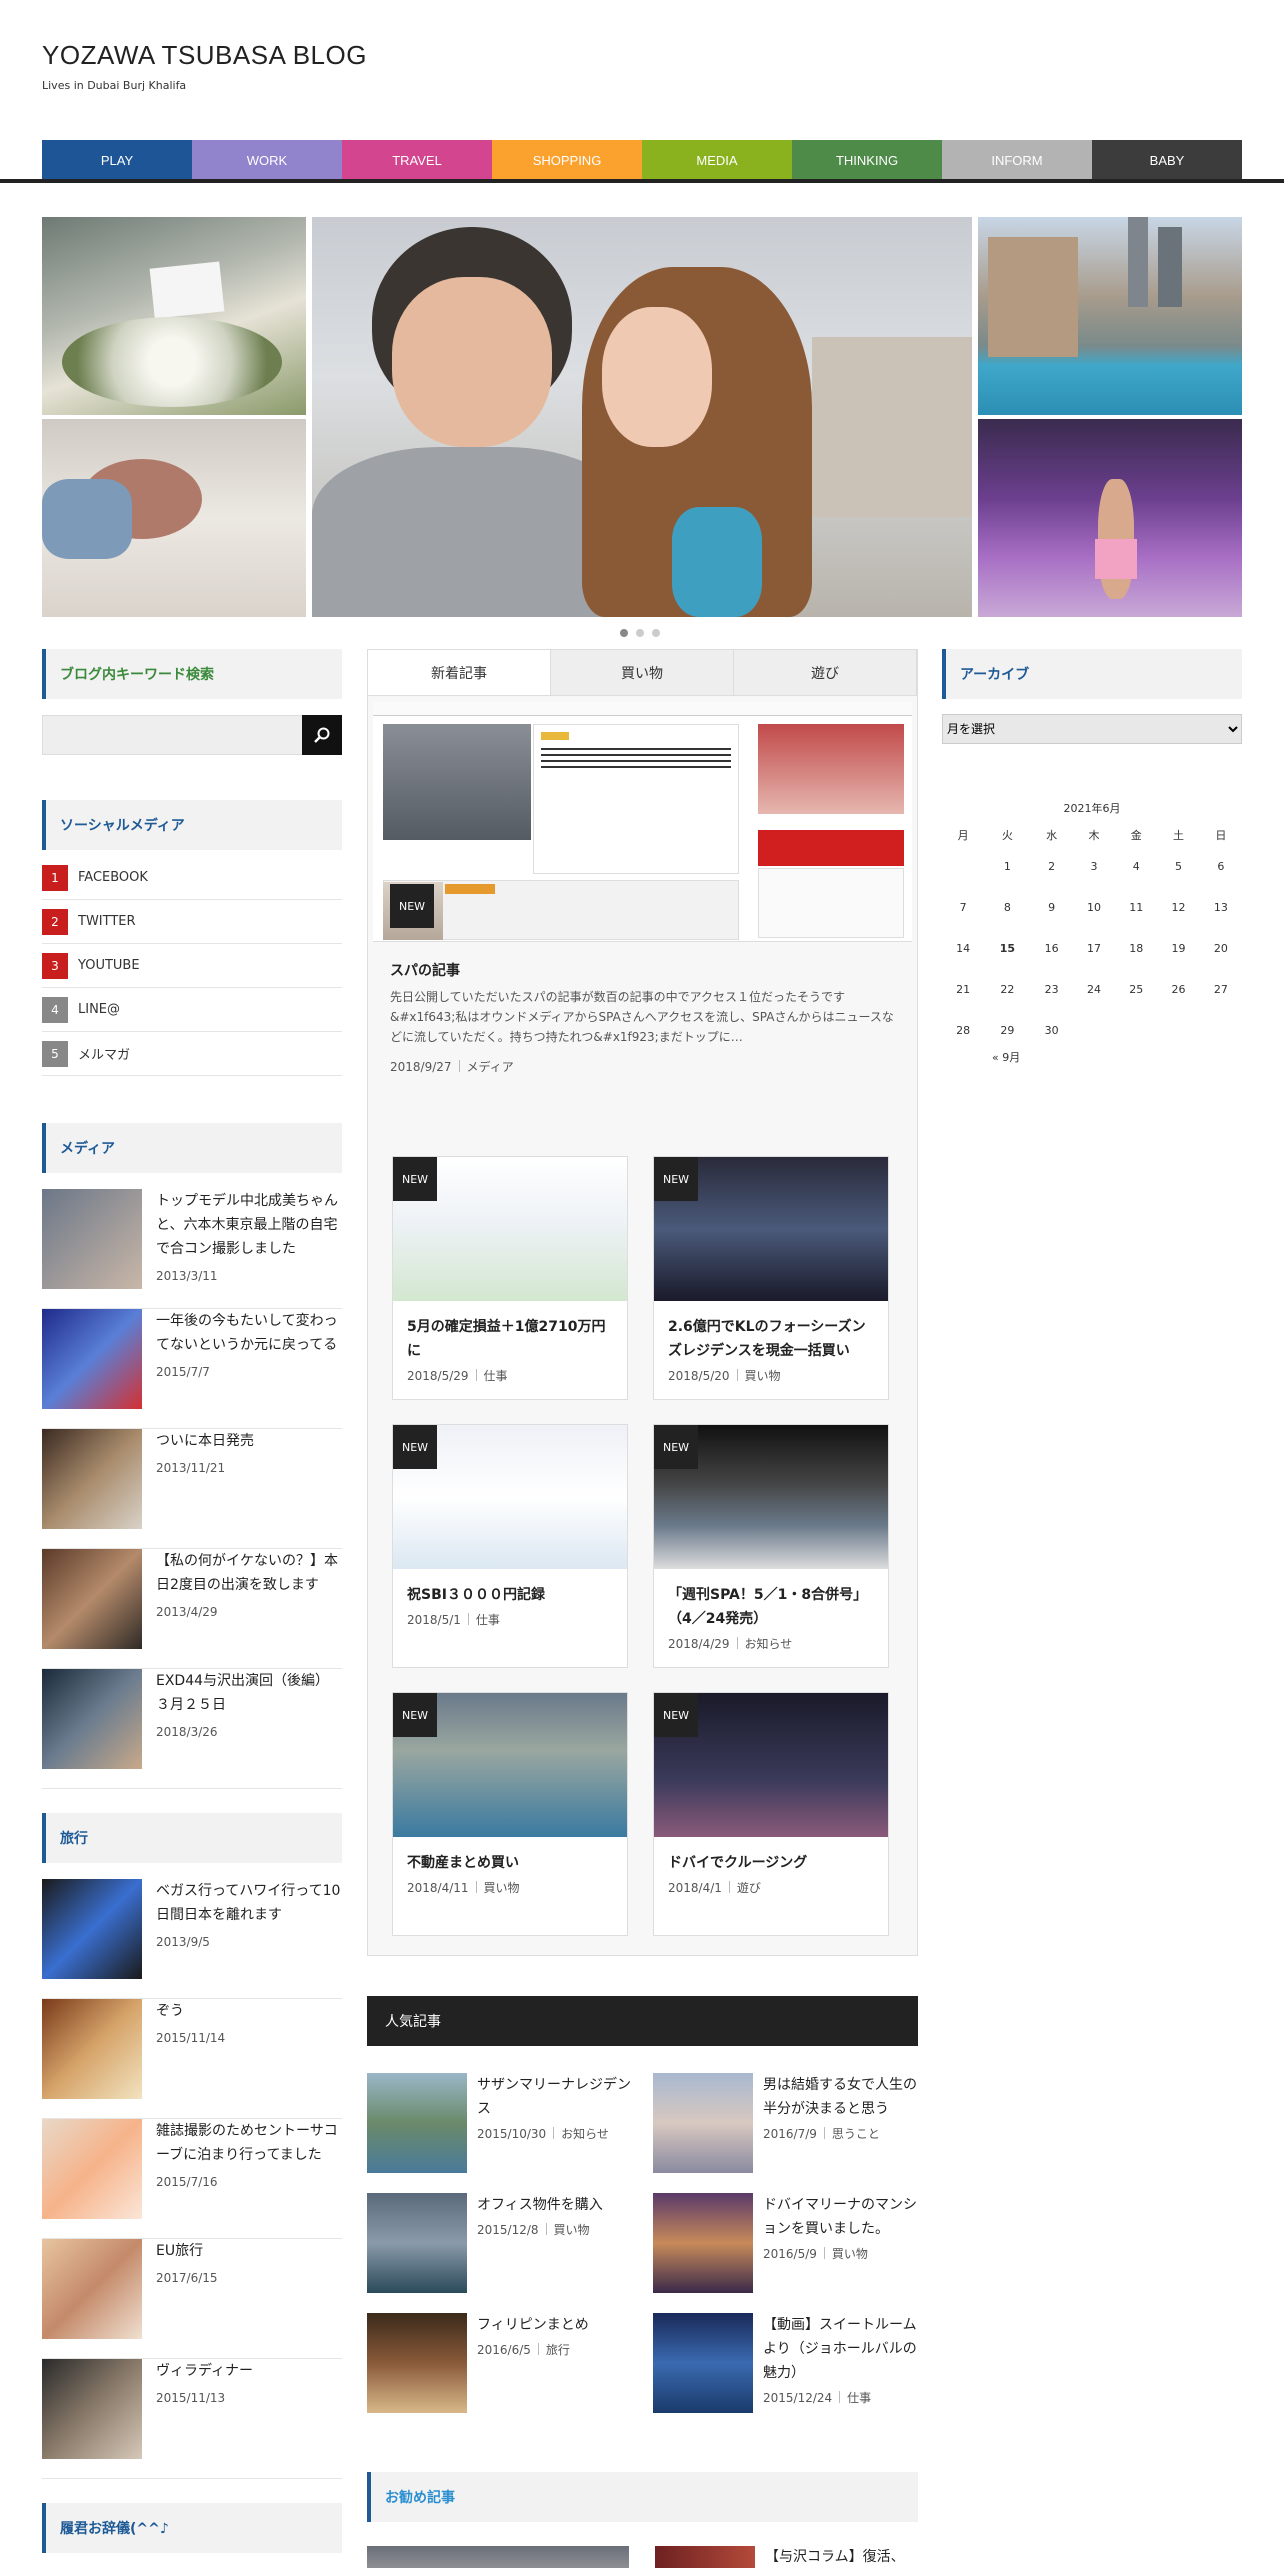 This screenshot has width=1284, height=2568. Describe the element at coordinates (249, 2371) in the screenshot. I see `travel-post-title: ヴィラディナー` at that location.